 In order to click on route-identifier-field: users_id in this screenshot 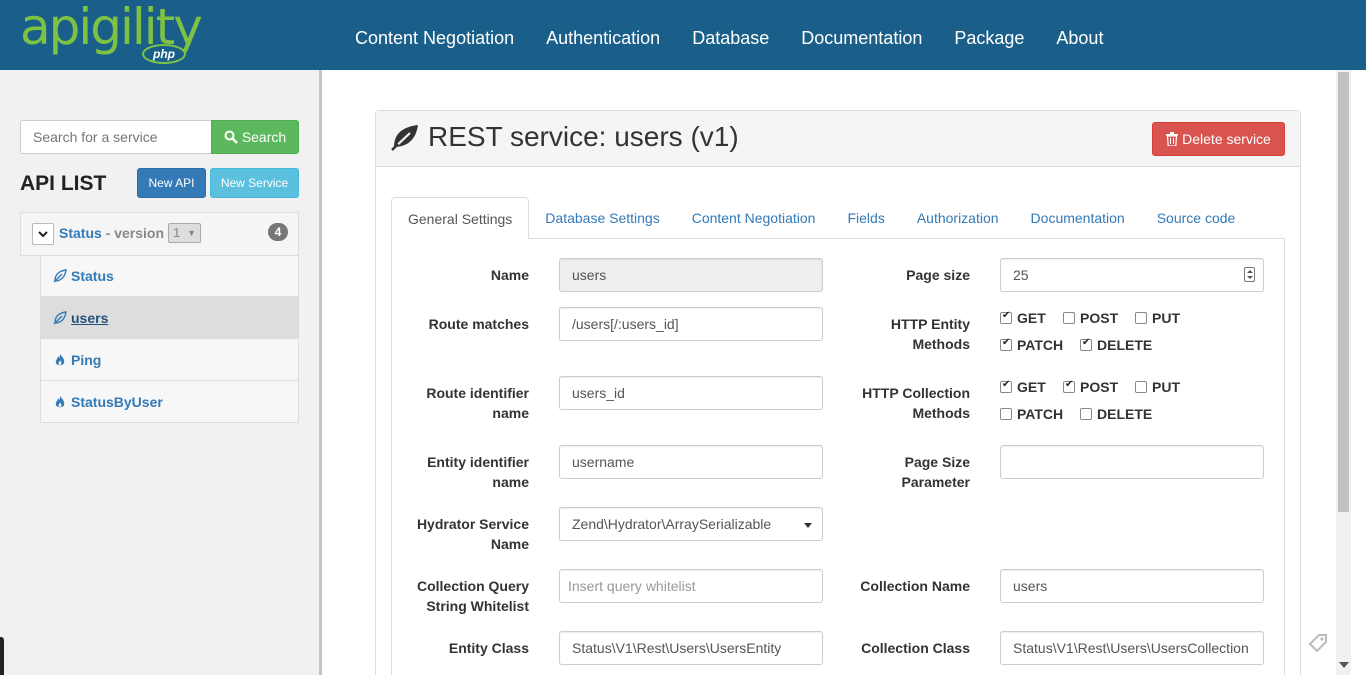, I will do `click(691, 393)`.